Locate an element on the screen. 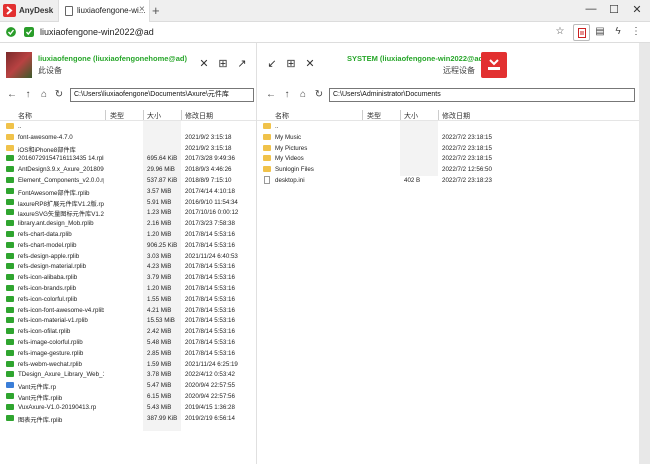 The width and height of the screenshot is (650, 464). favorite-star-icon: ☆ is located at coordinates (560, 31).